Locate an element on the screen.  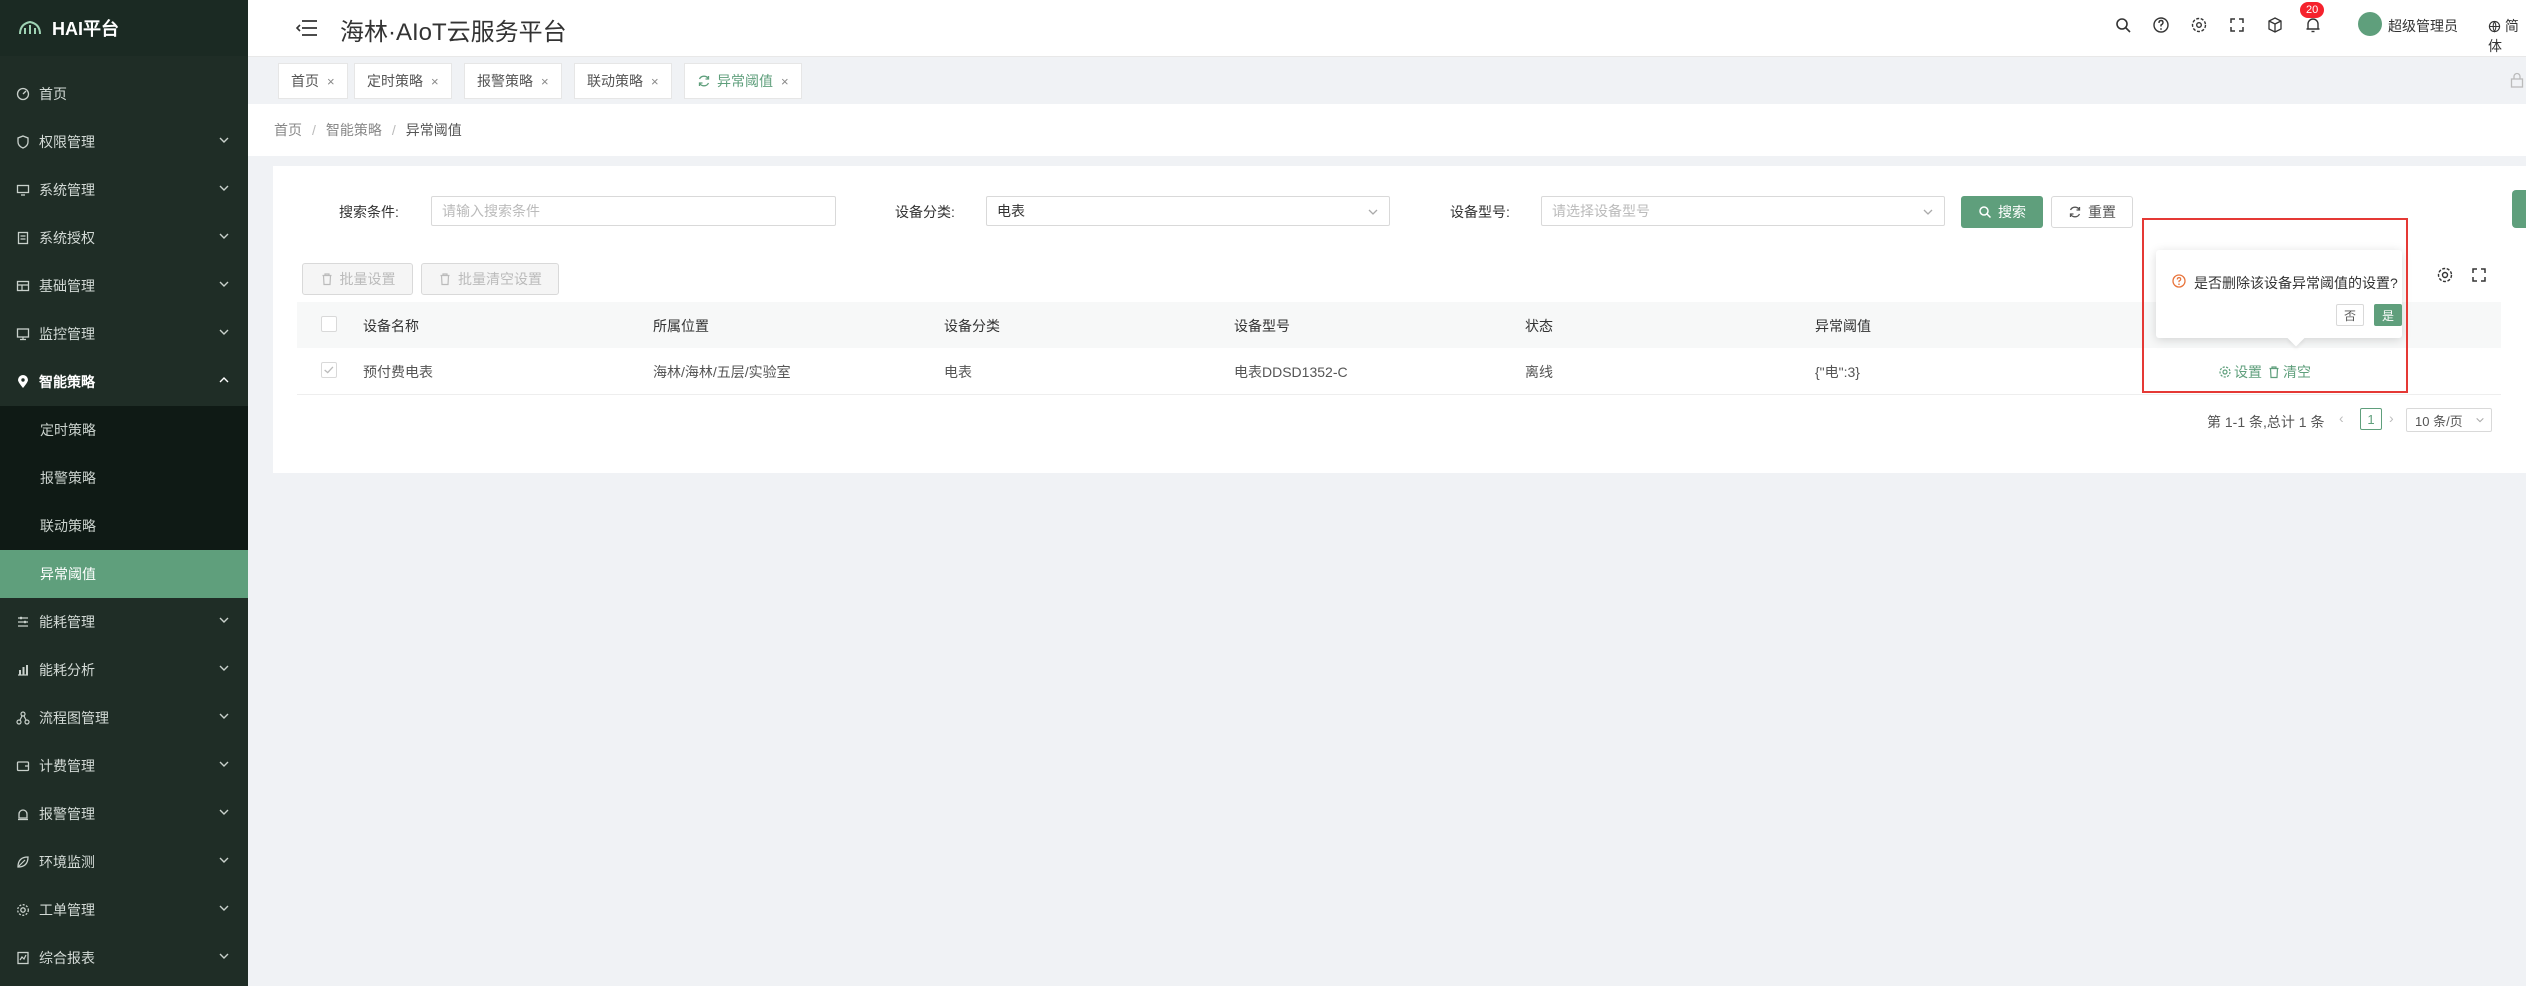
menu-collapse-icon is located at coordinates (307, 28).